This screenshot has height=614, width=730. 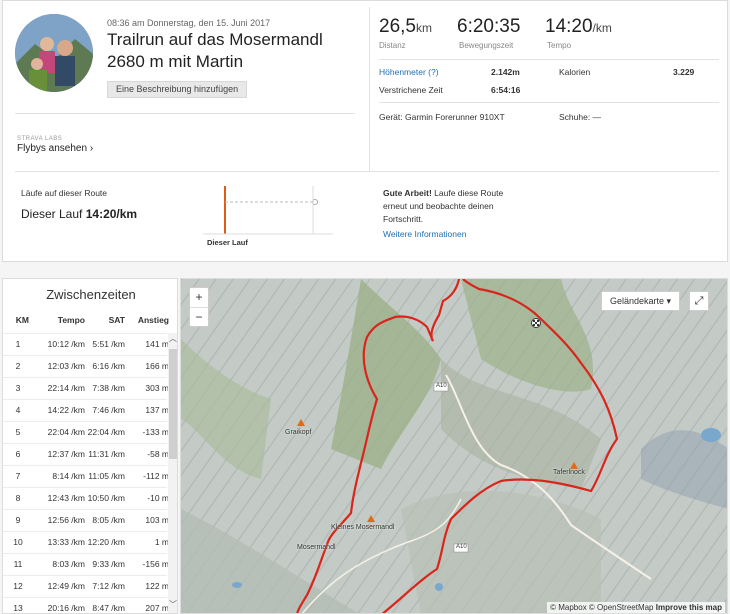 What do you see at coordinates (86, 366) in the screenshot?
I see `table-row: 2 12:03 /km 6:16 /km 166 m` at bounding box center [86, 366].